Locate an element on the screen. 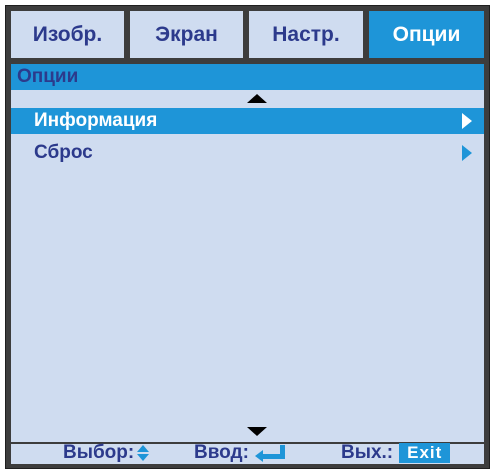 The width and height of the screenshot is (495, 475). scroll-up-arrow-icon is located at coordinates (257, 98).